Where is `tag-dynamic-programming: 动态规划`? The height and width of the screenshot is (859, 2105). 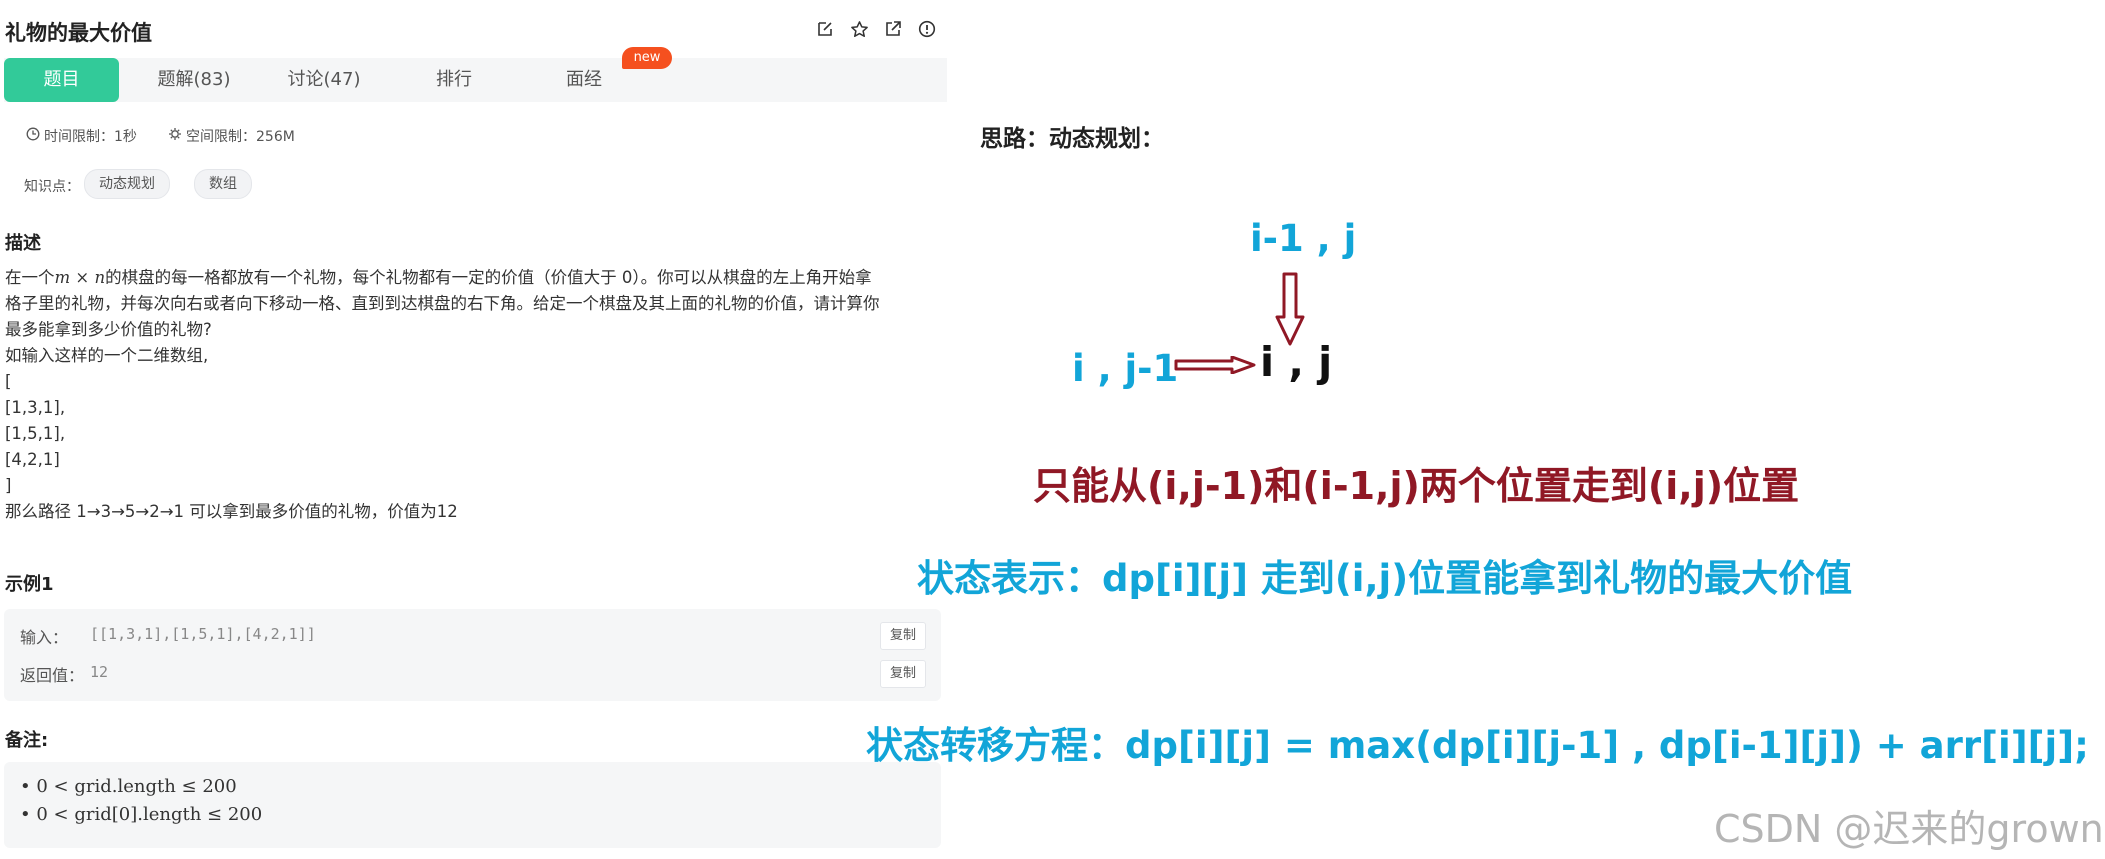 tag-dynamic-programming: 动态规划 is located at coordinates (127, 184).